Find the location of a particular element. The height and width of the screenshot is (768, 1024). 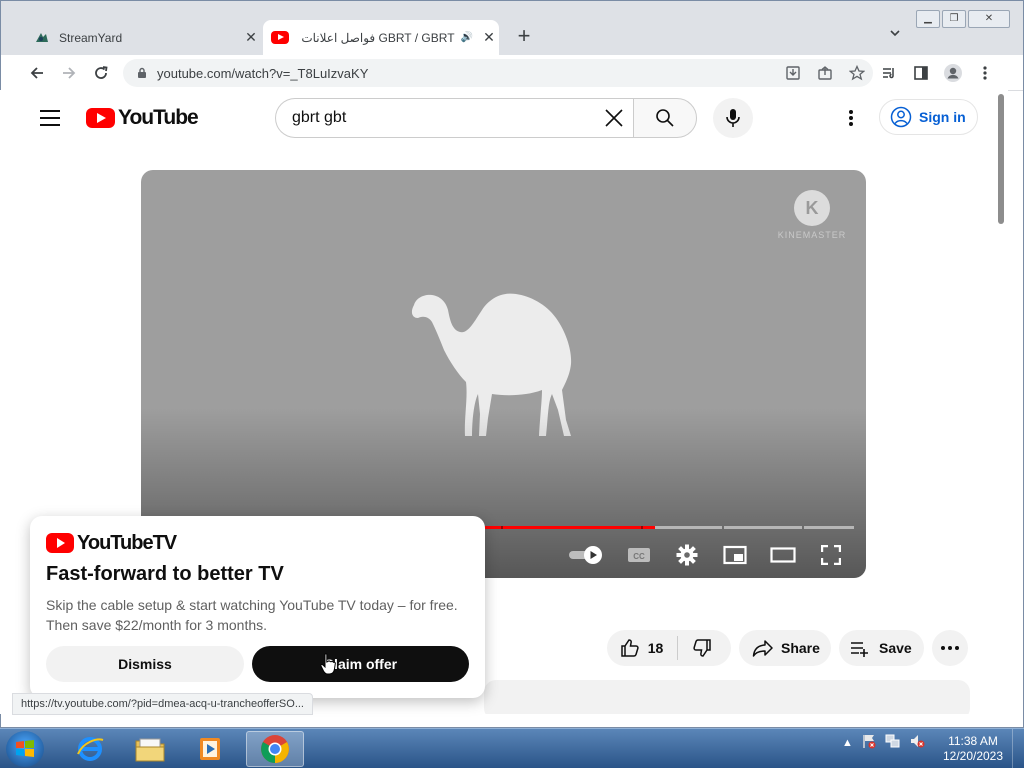

like-count: 18 is located at coordinates (655, 648).